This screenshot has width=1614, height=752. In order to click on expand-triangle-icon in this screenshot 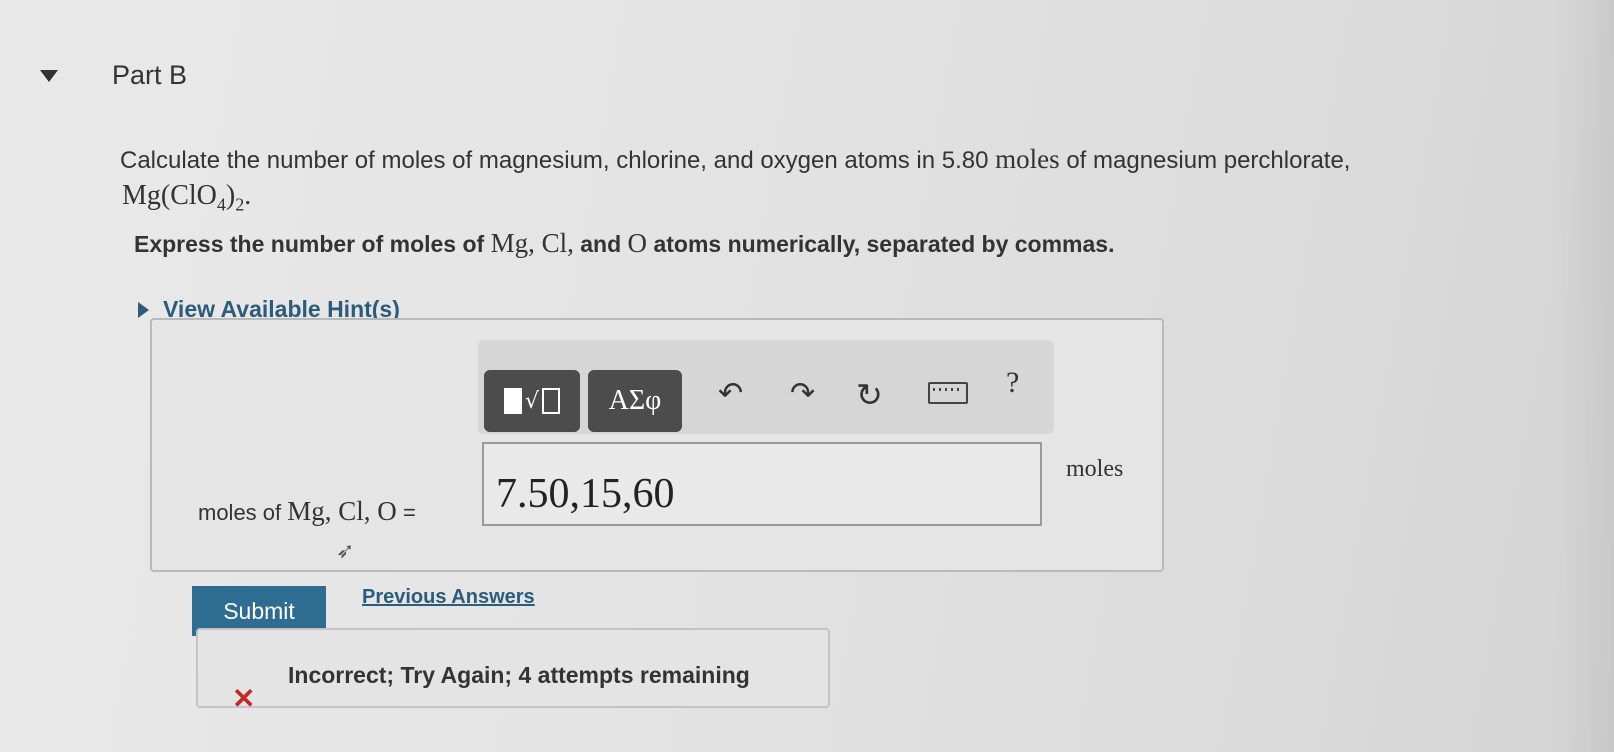, I will do `click(143, 309)`.